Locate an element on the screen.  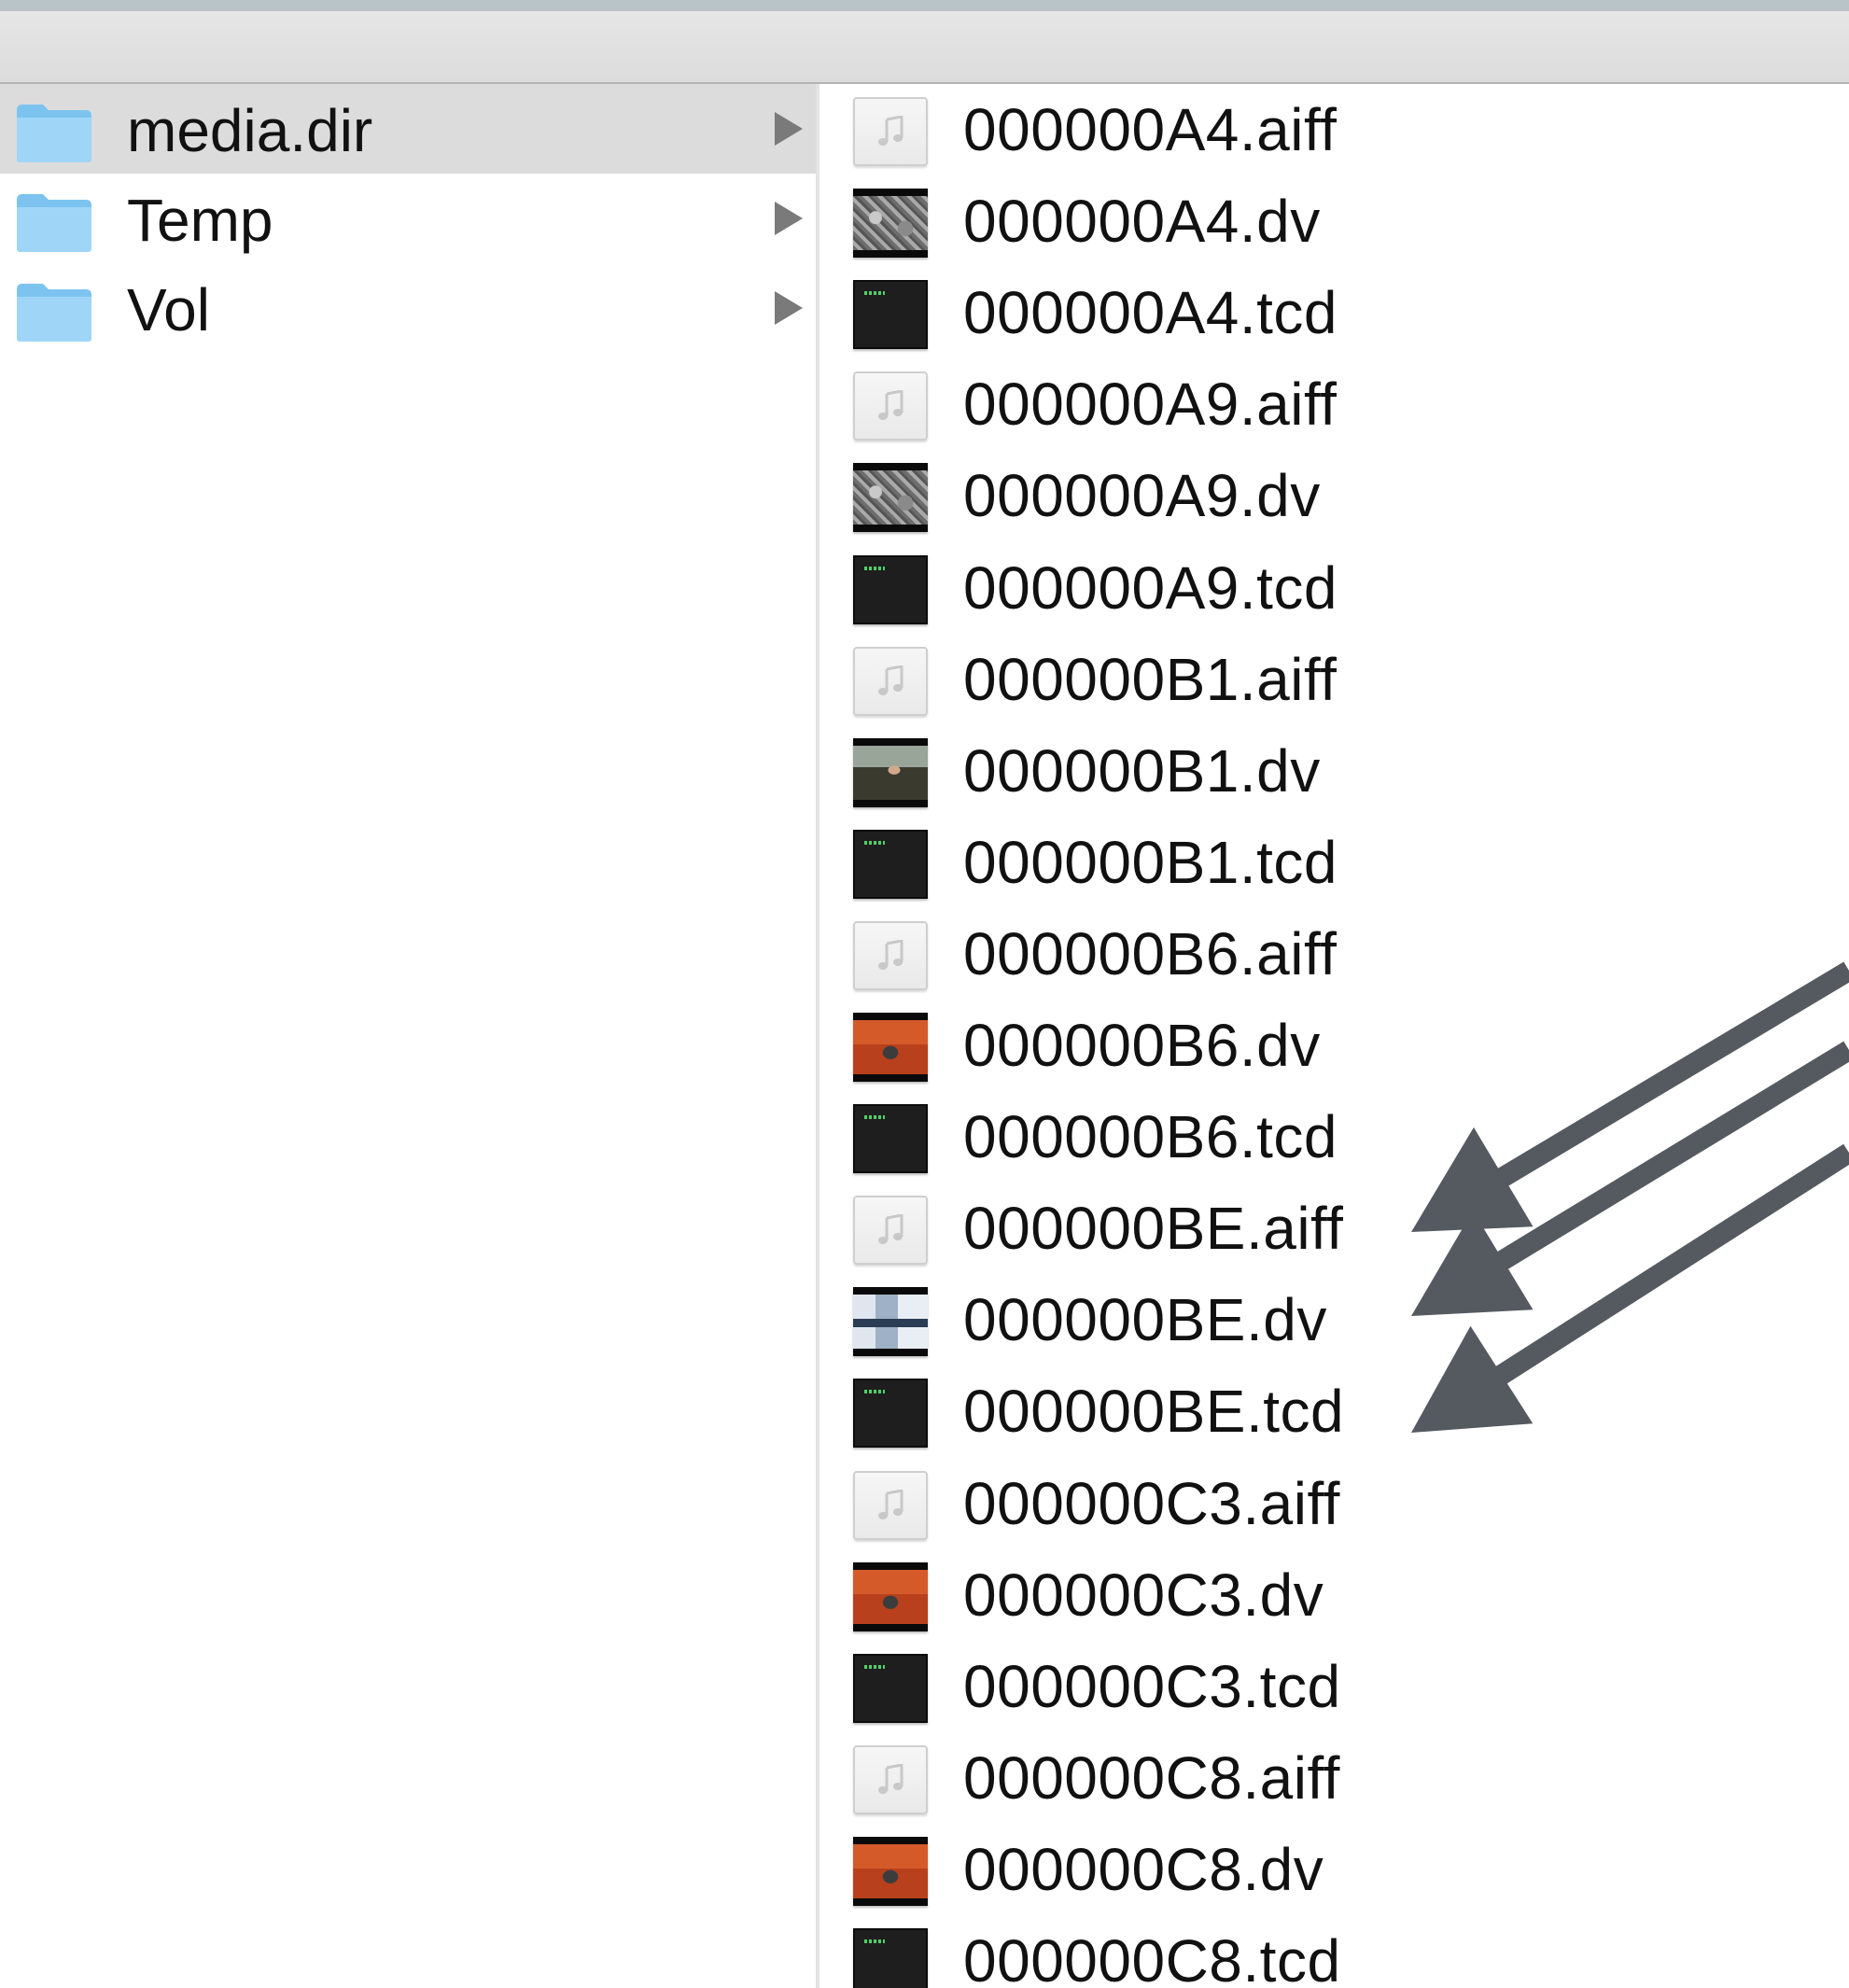
file-row: 000000C8.aiff is located at coordinates (1334, 1778).